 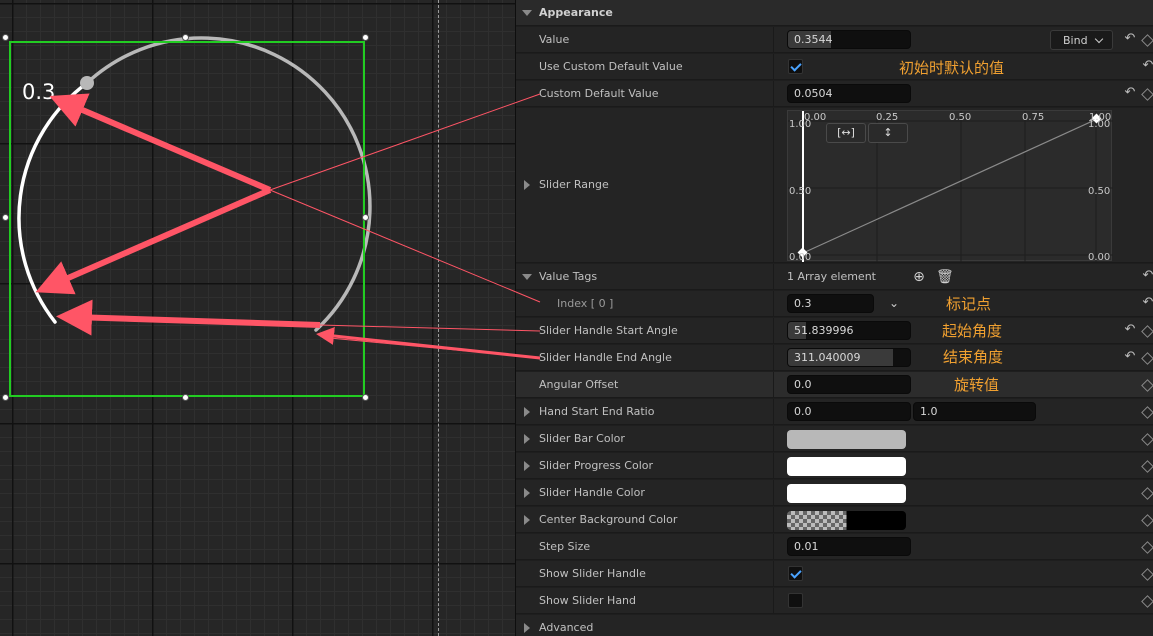 What do you see at coordinates (566, 627) in the screenshot?
I see `section-title: Advanced` at bounding box center [566, 627].